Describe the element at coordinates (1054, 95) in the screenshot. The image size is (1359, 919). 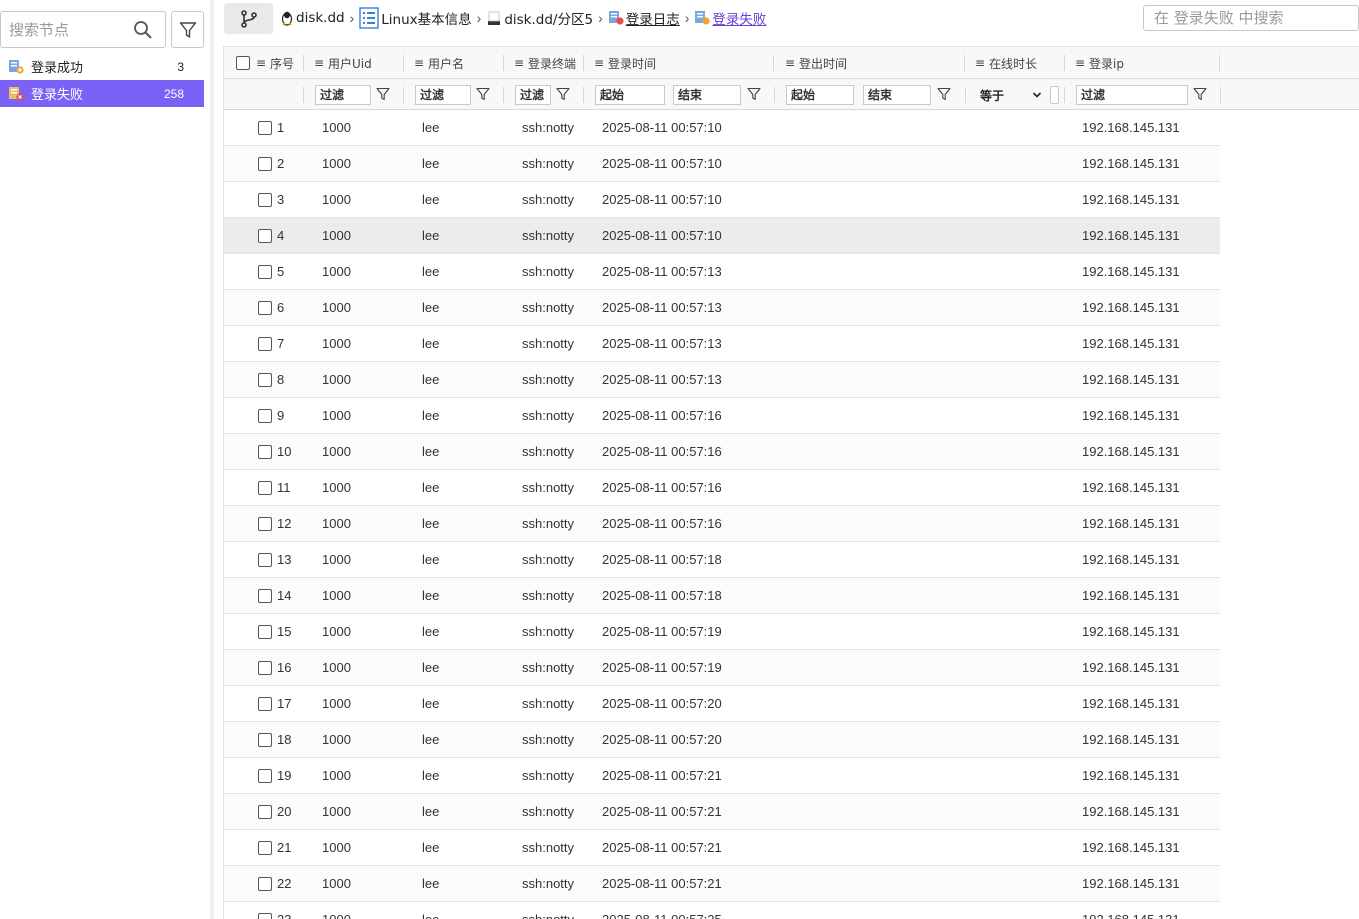
I see `duration-value-input` at that location.